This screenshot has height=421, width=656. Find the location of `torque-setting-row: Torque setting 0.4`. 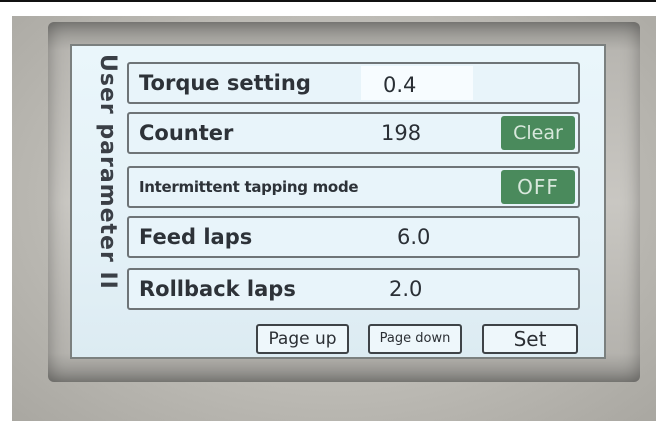

torque-setting-row: Torque setting 0.4 is located at coordinates (353, 83).